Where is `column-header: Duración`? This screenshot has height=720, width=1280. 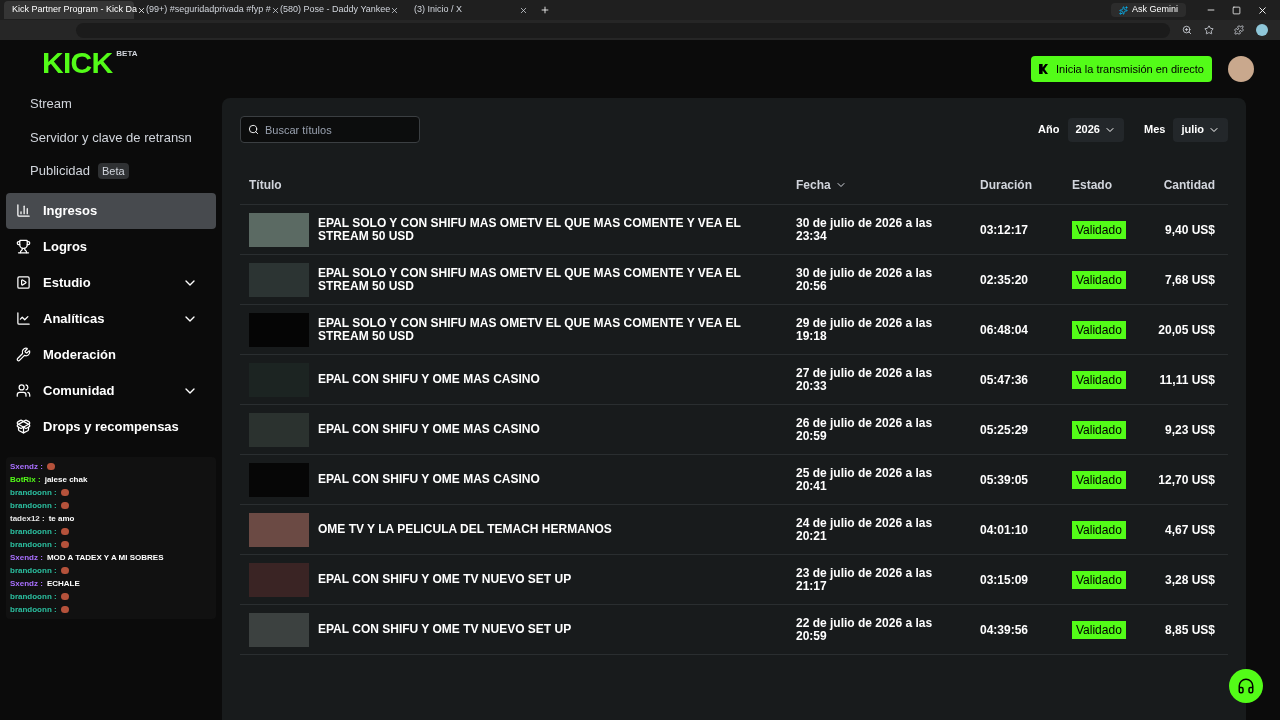 column-header: Duración is located at coordinates (1026, 184).